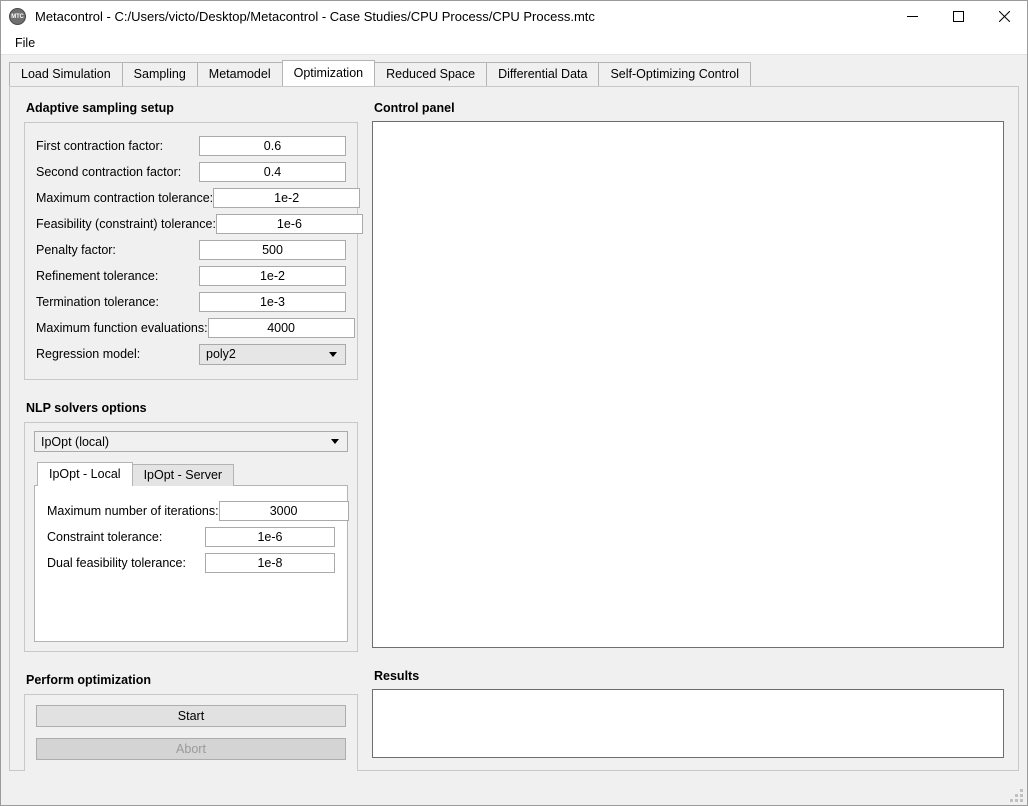 The height and width of the screenshot is (806, 1028). Describe the element at coordinates (191, 354) in the screenshot. I see `field-row-regression-model: Regression model: poly2` at that location.